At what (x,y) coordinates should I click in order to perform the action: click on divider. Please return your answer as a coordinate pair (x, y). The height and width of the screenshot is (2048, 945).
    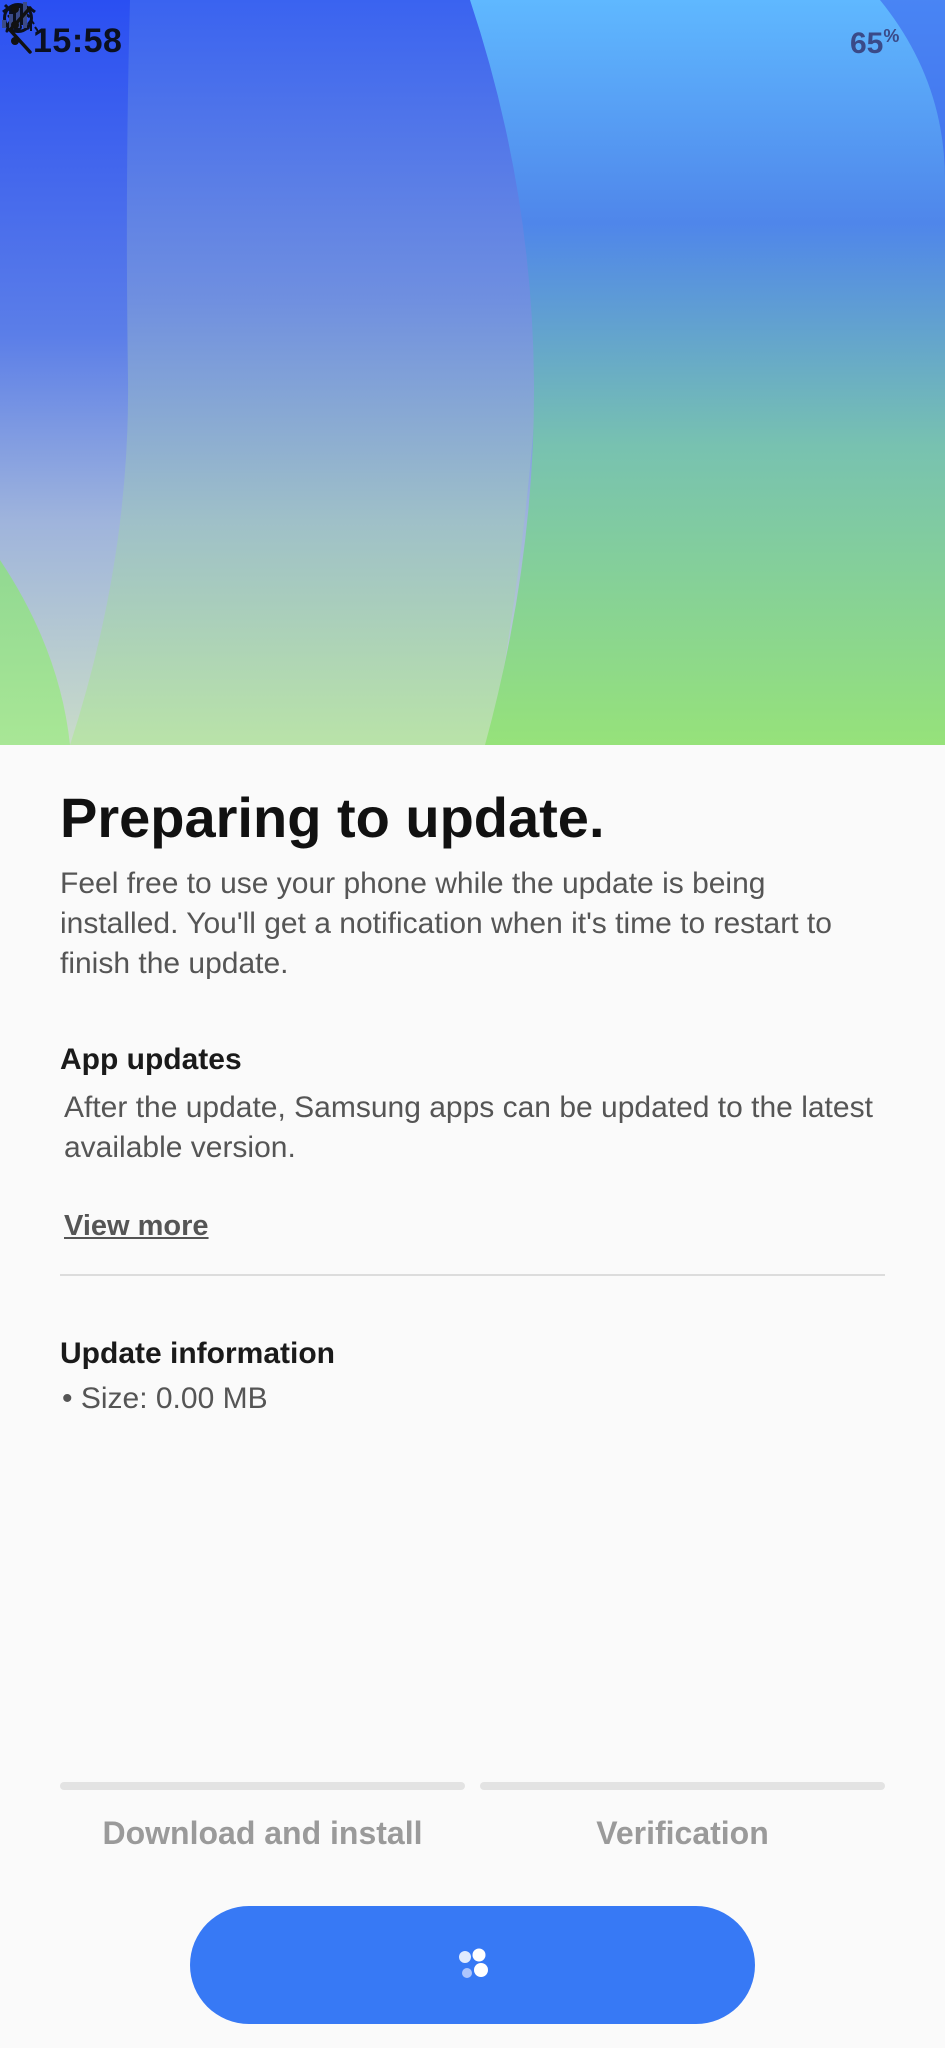
    Looking at the image, I should click on (472, 1275).